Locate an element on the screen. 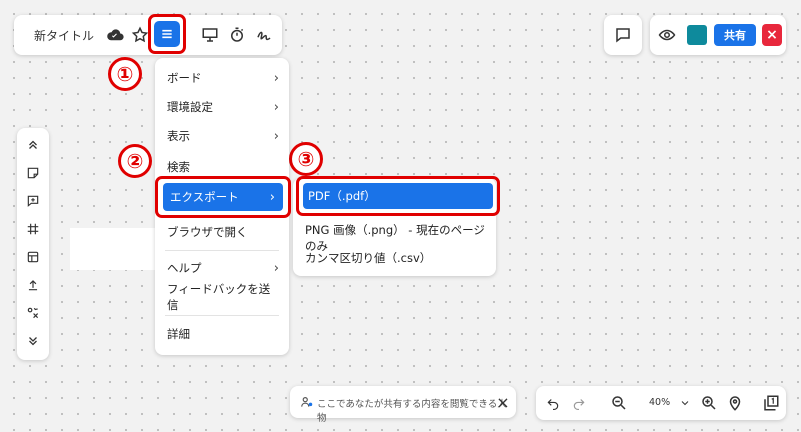 Image resolution: width=801 pixels, height=432 pixels. step-2-marker: ② is located at coordinates (135, 161).